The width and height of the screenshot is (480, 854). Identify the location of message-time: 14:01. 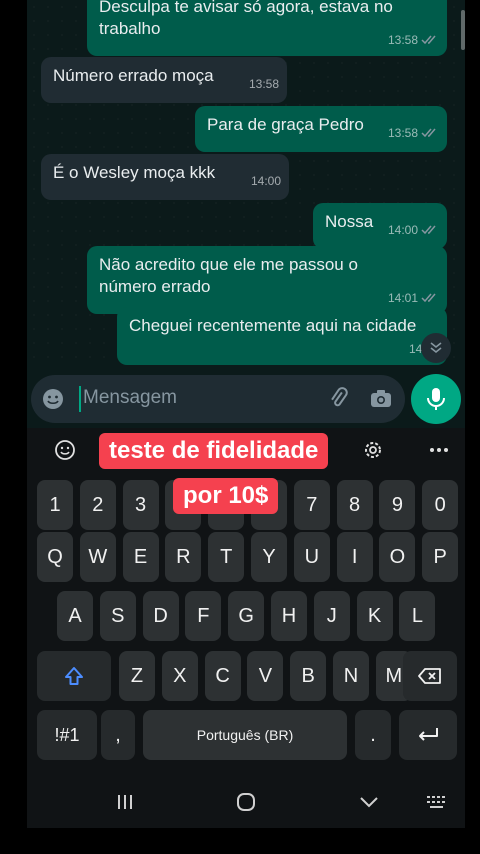
(402, 298).